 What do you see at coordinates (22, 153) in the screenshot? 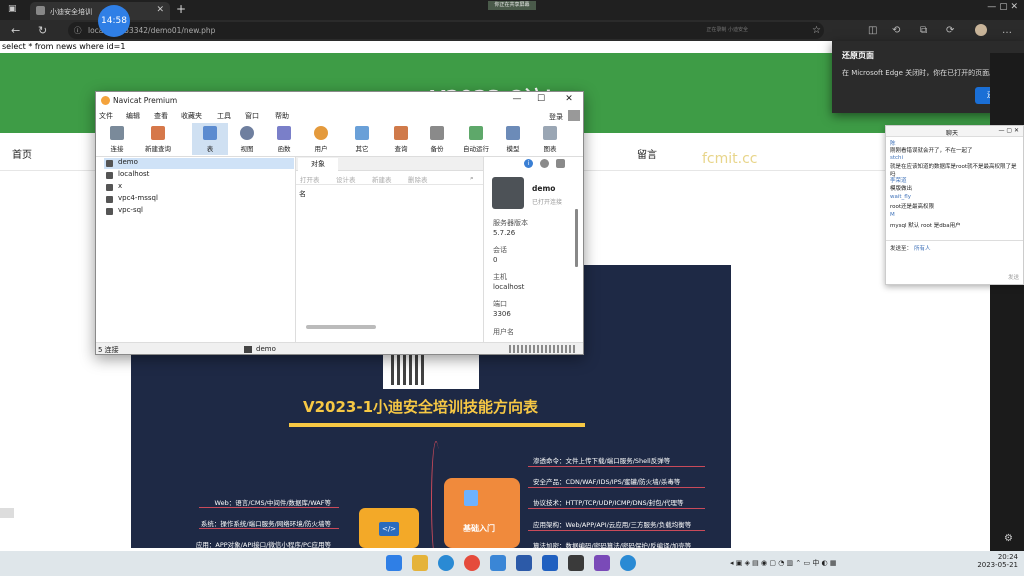
I see `nav-home-link: 首页` at bounding box center [22, 153].